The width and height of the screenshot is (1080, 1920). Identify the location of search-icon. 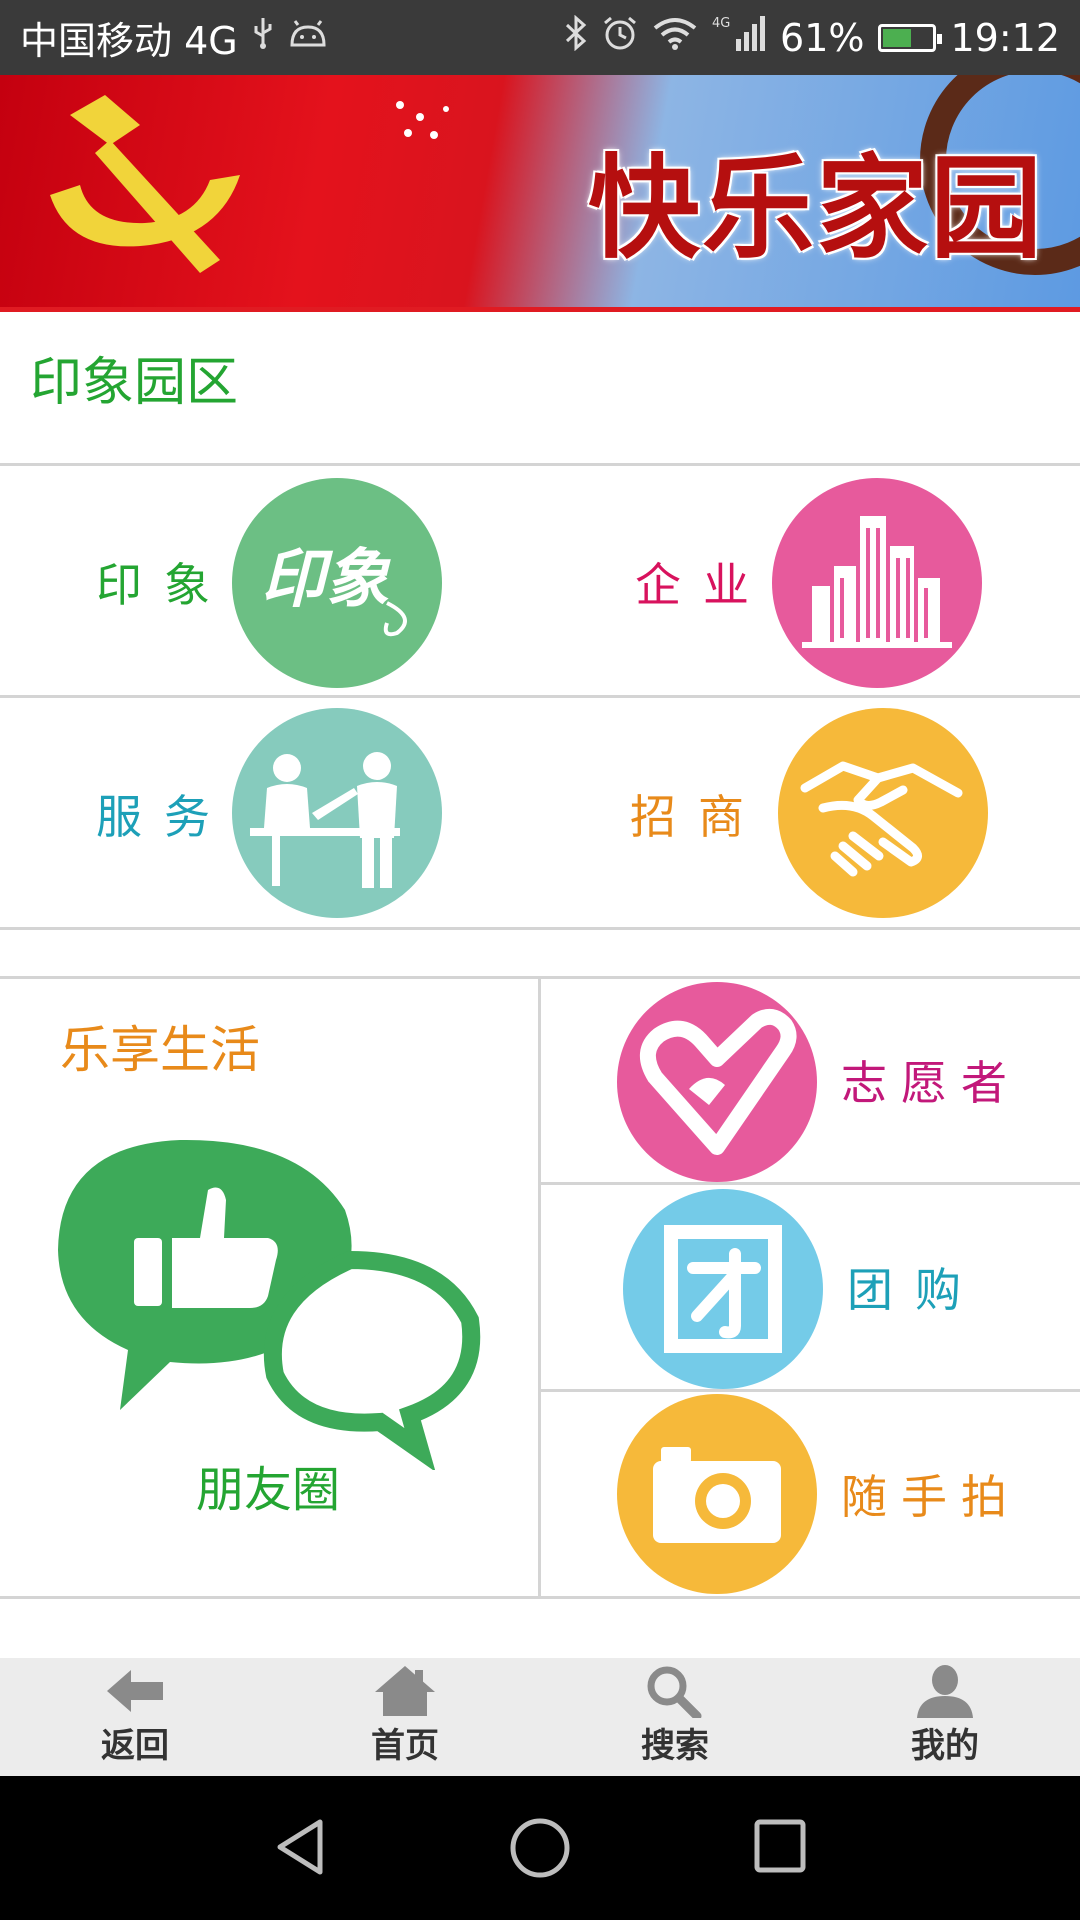
(674, 1692).